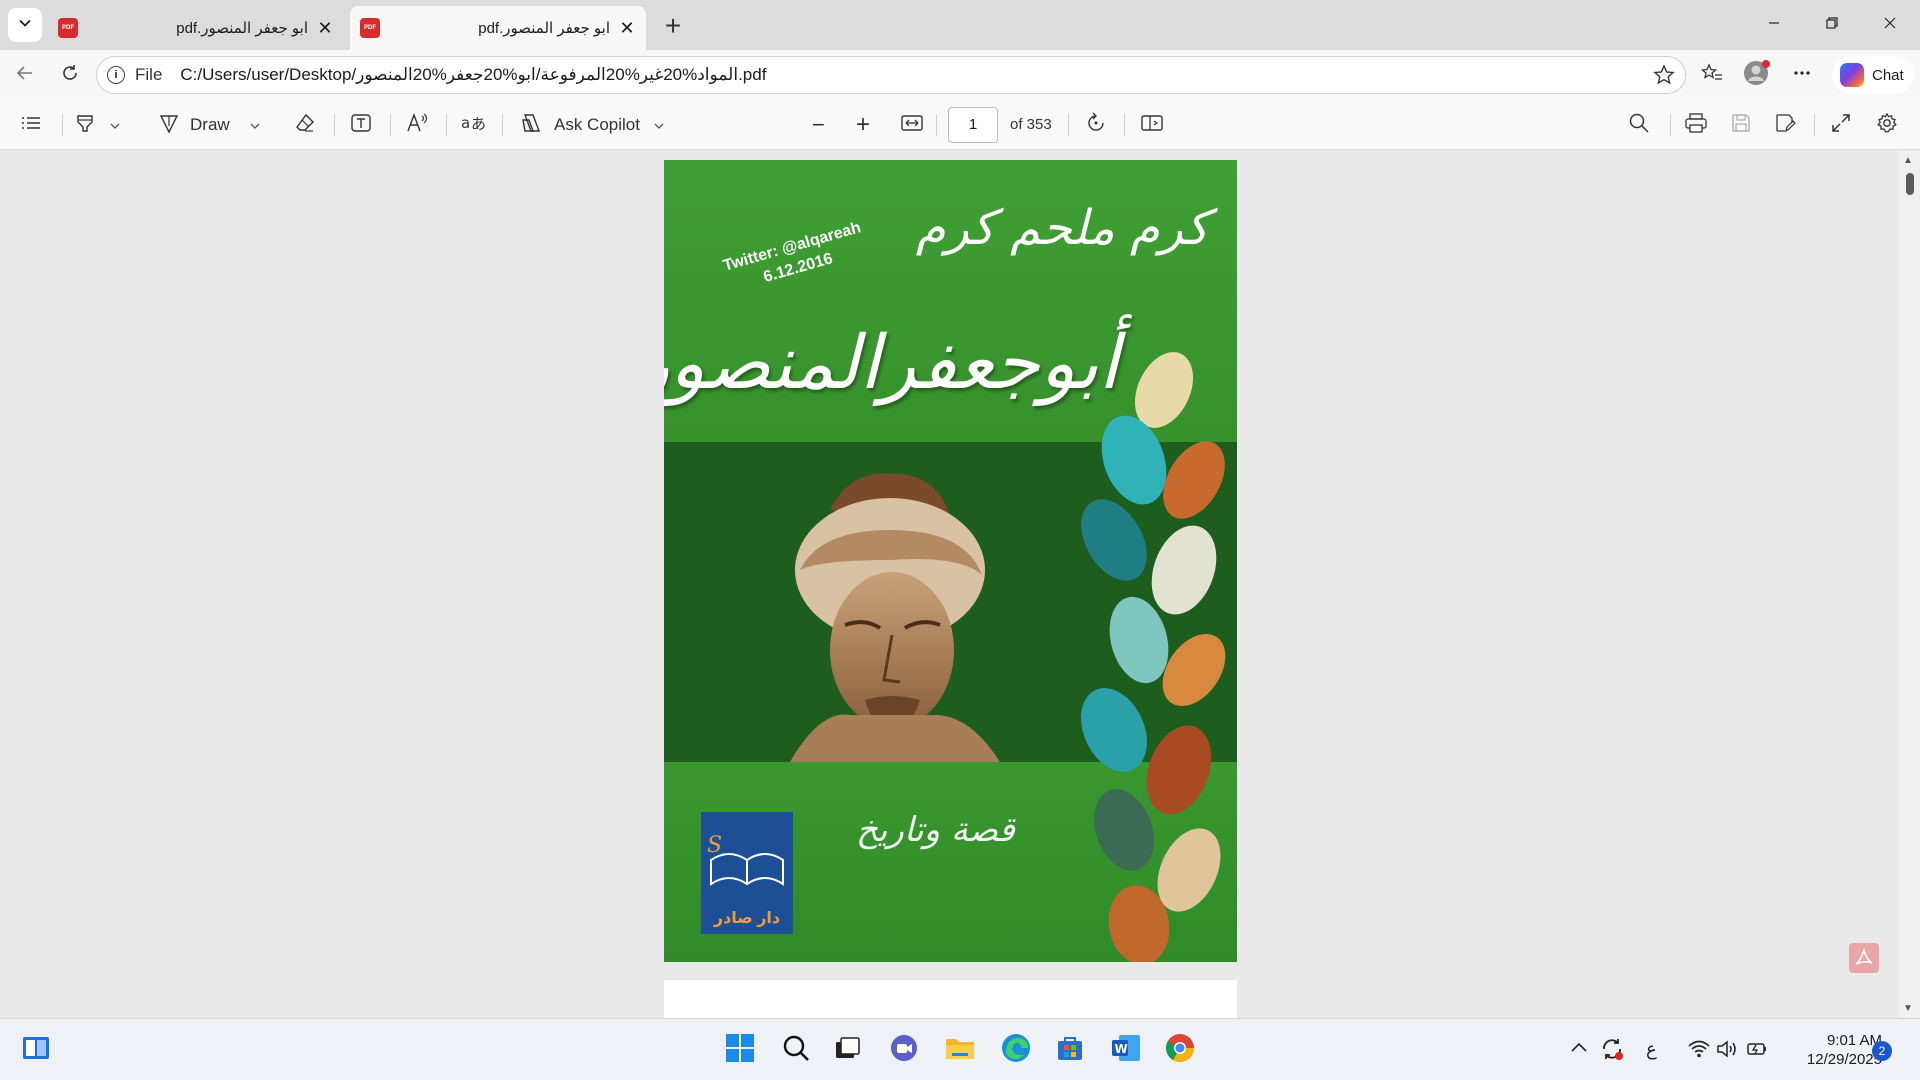 This screenshot has height=1080, width=1920. Describe the element at coordinates (196, 28) in the screenshot. I see `tab-pdf-1: PDF ابو جعفر المنصور.pdf ✕` at that location.